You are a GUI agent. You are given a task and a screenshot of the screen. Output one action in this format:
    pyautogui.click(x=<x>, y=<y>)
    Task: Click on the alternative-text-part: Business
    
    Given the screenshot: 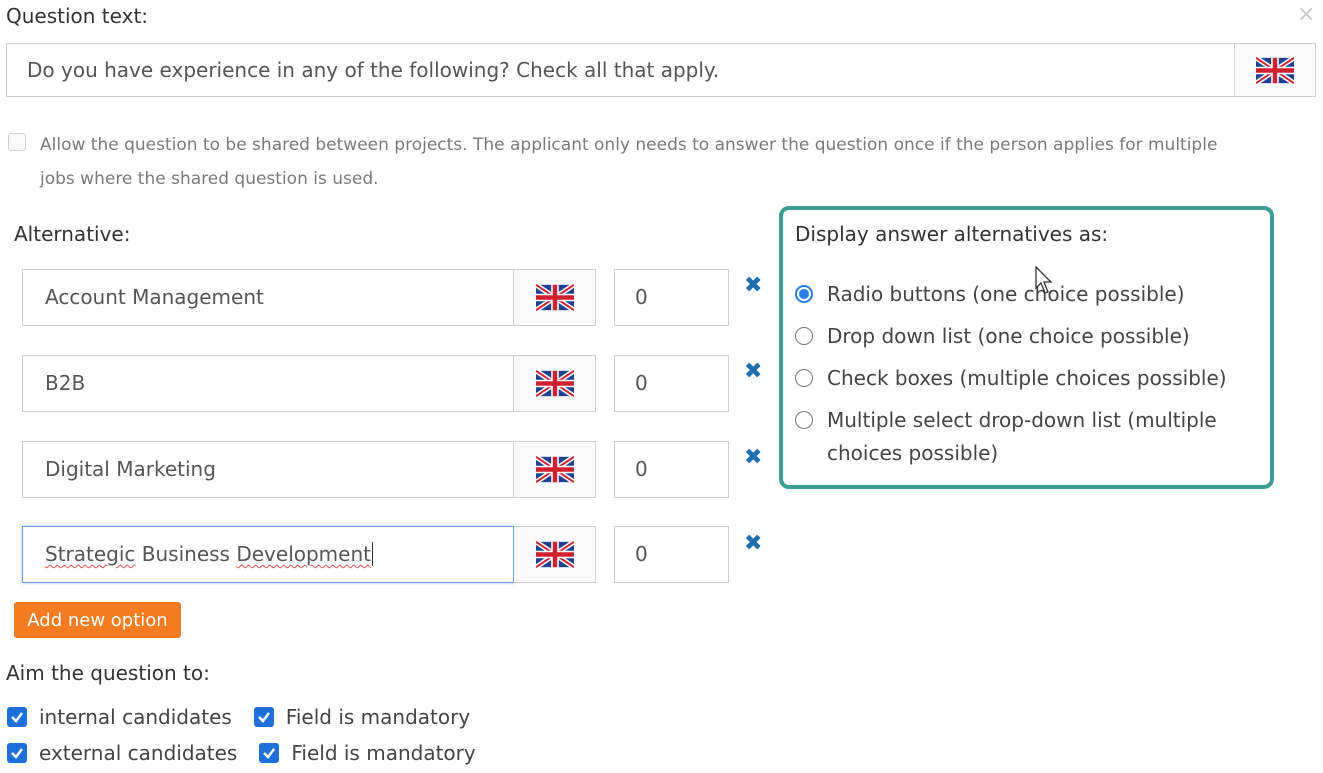 What is the action you would take?
    pyautogui.click(x=186, y=554)
    